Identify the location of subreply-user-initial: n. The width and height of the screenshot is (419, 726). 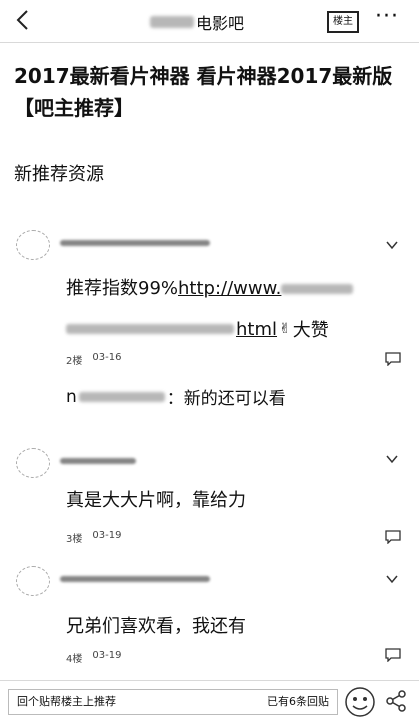
(71, 397).